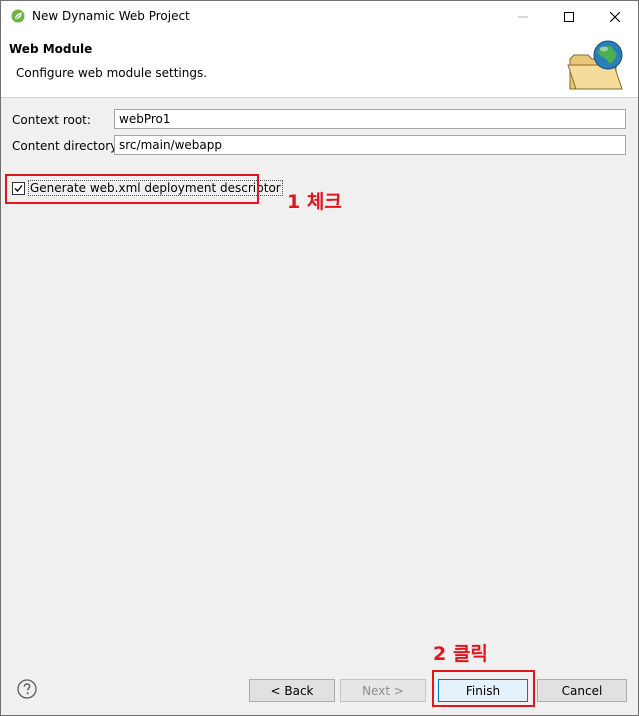 The height and width of the screenshot is (716, 639). I want to click on next-button-label: Next >, so click(383, 690).